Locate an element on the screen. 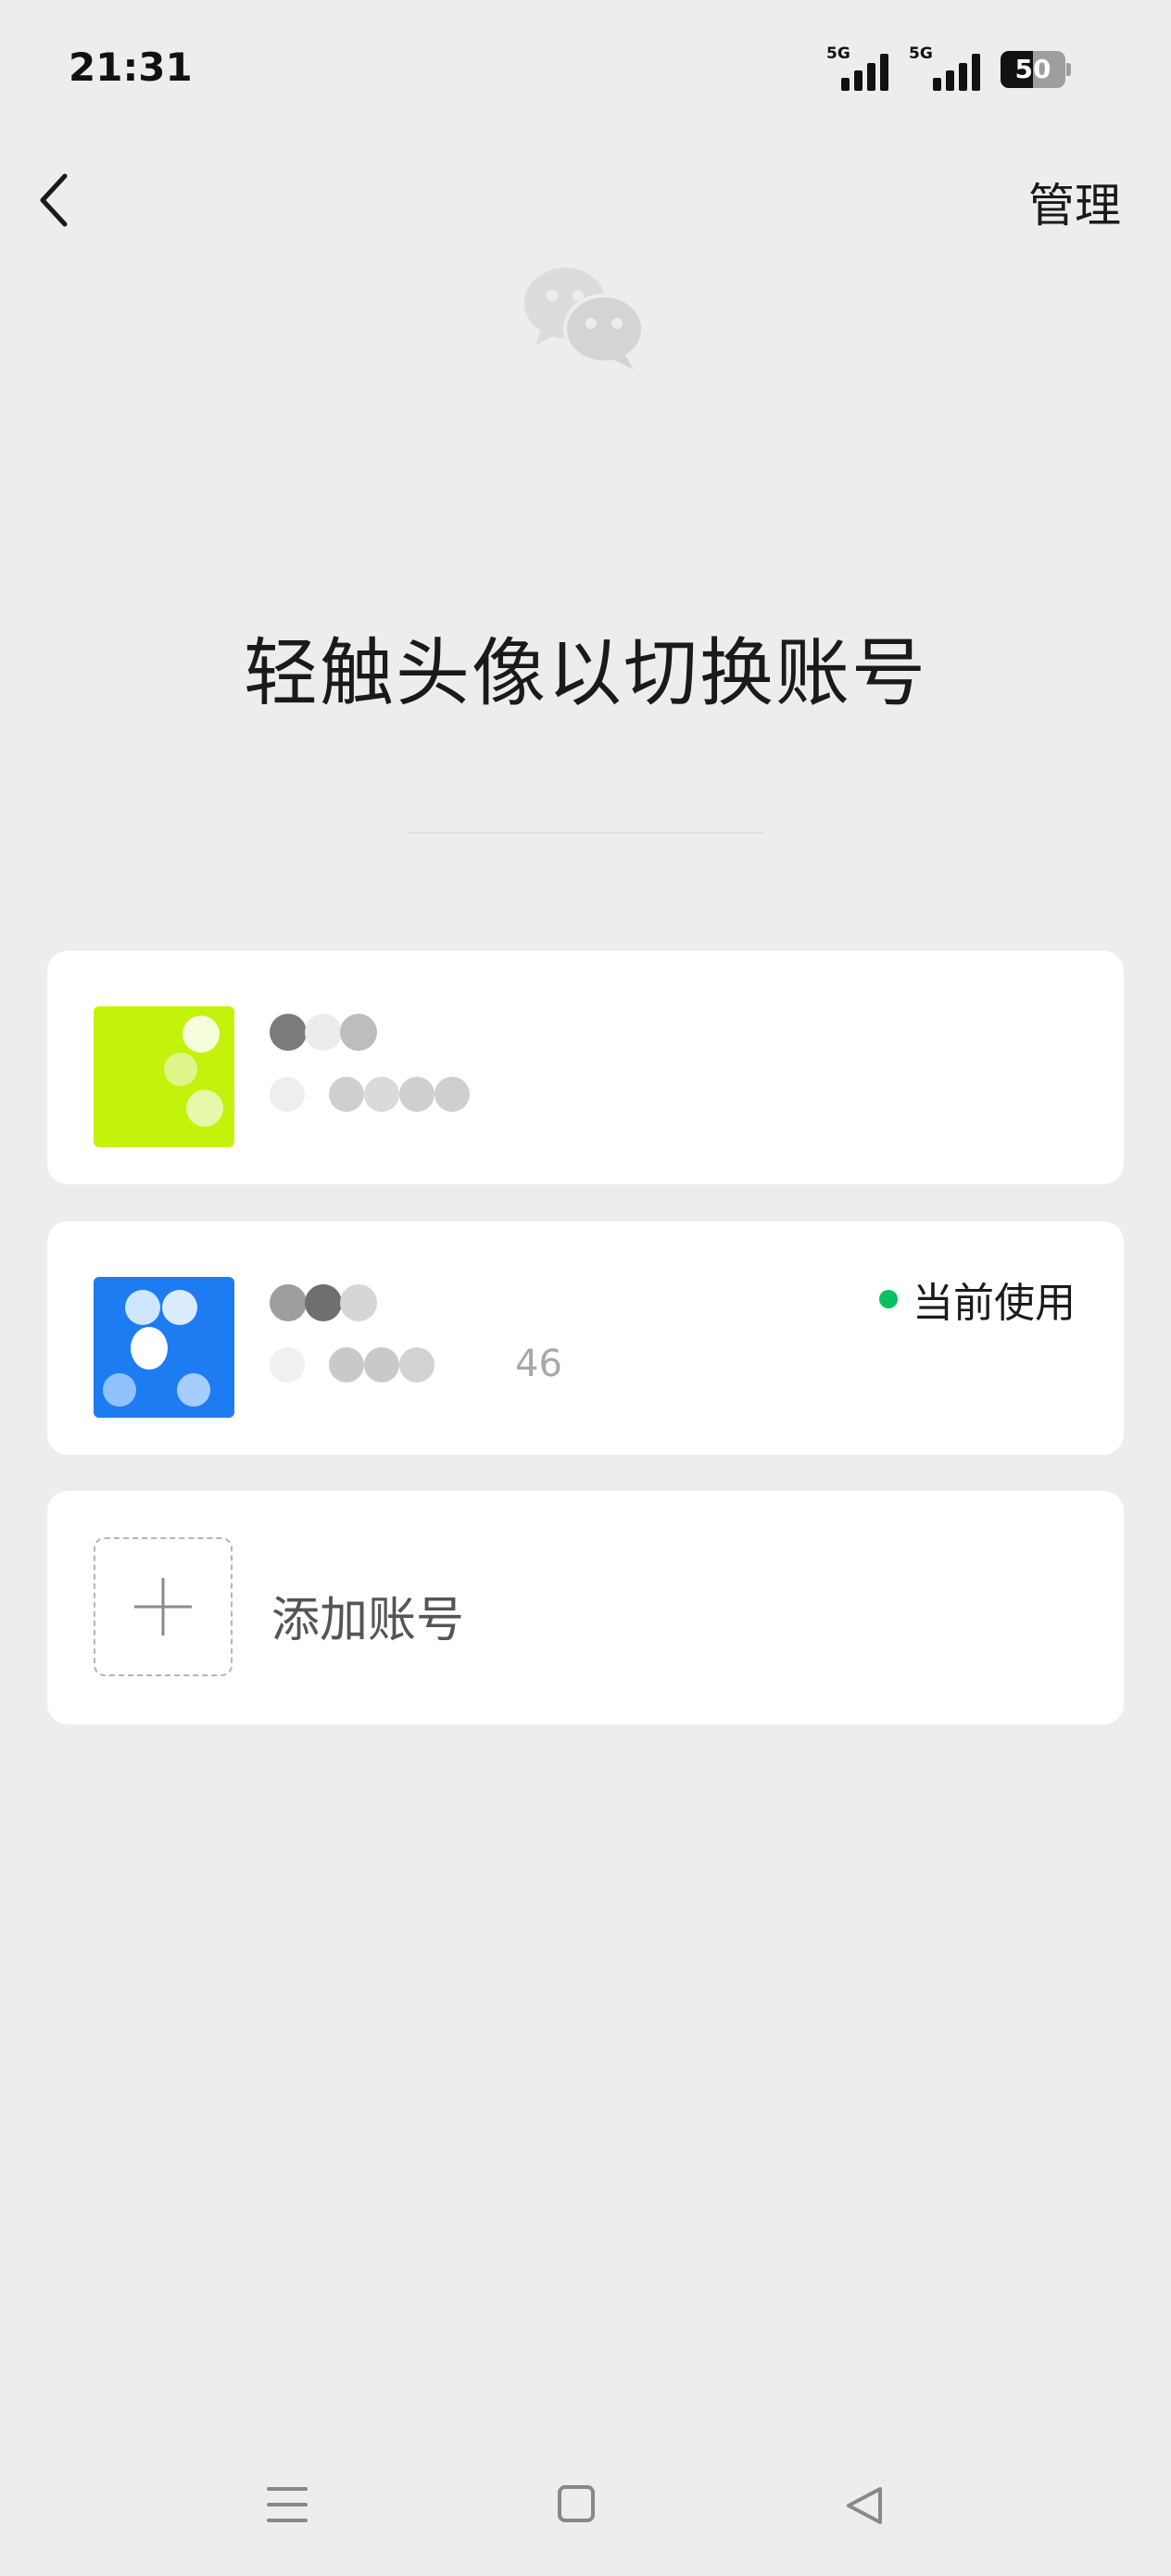 This screenshot has height=2576, width=1171. account-card is located at coordinates (585, 1067).